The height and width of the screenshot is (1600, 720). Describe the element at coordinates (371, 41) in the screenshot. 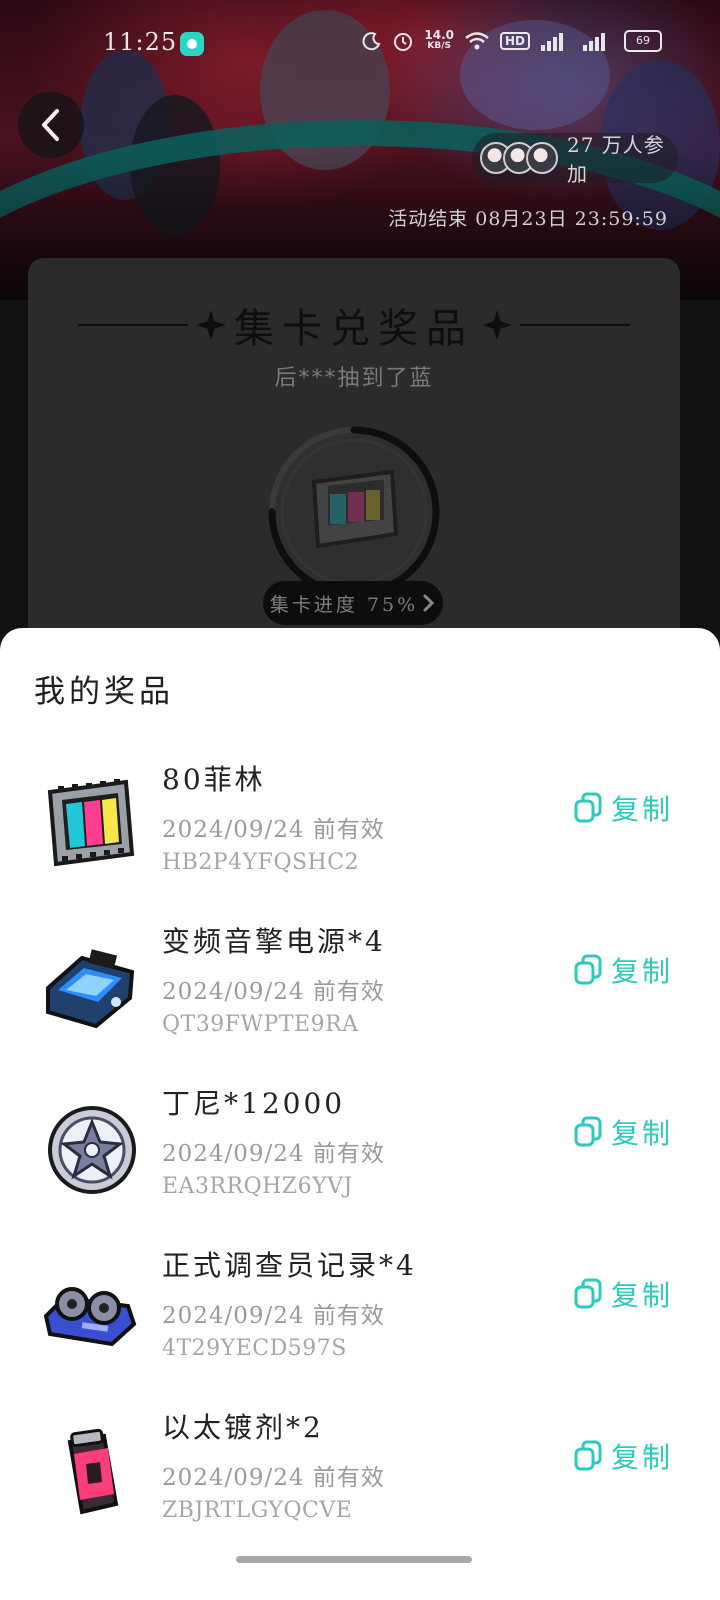

I see `moon-icon` at that location.